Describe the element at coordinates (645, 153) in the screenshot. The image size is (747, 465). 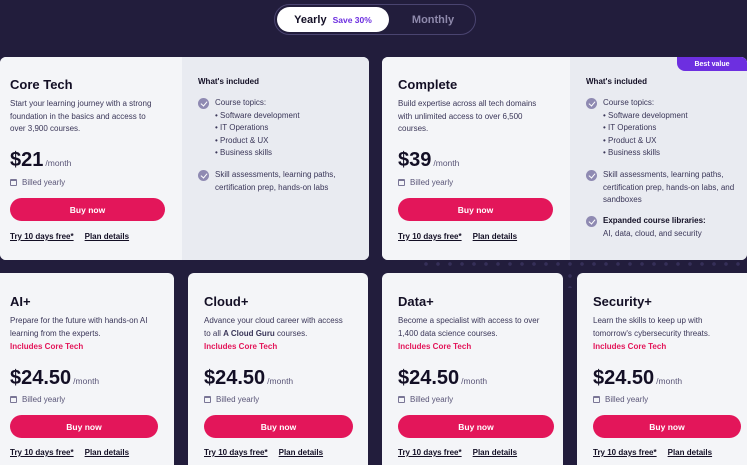
I see `topic-item: Business skills` at that location.